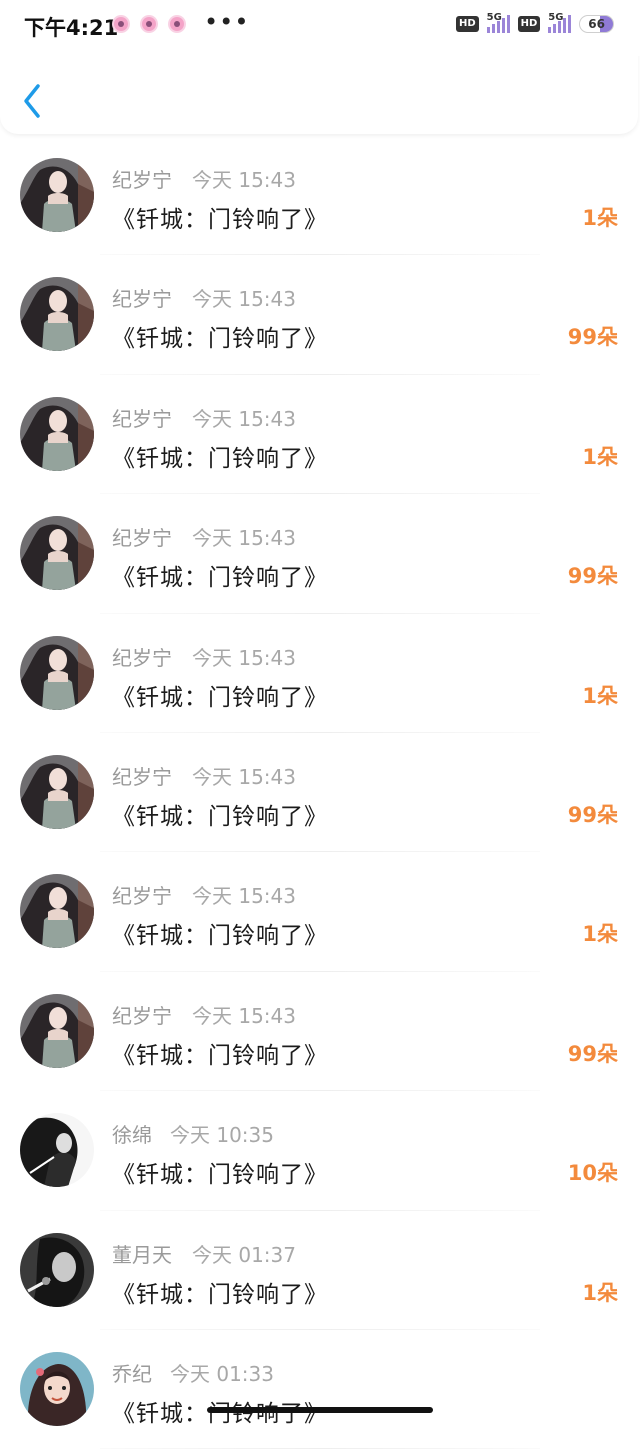  I want to click on sender-name: 徐绵, so click(132, 1133).